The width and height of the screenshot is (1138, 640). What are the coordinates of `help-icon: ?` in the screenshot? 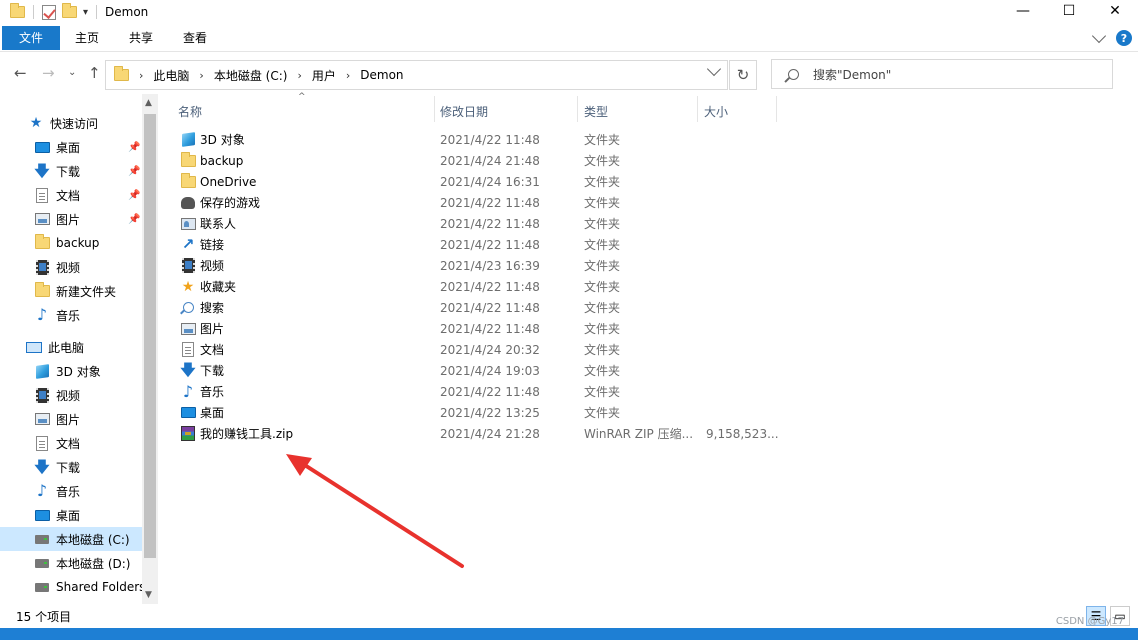 It's located at (1124, 38).